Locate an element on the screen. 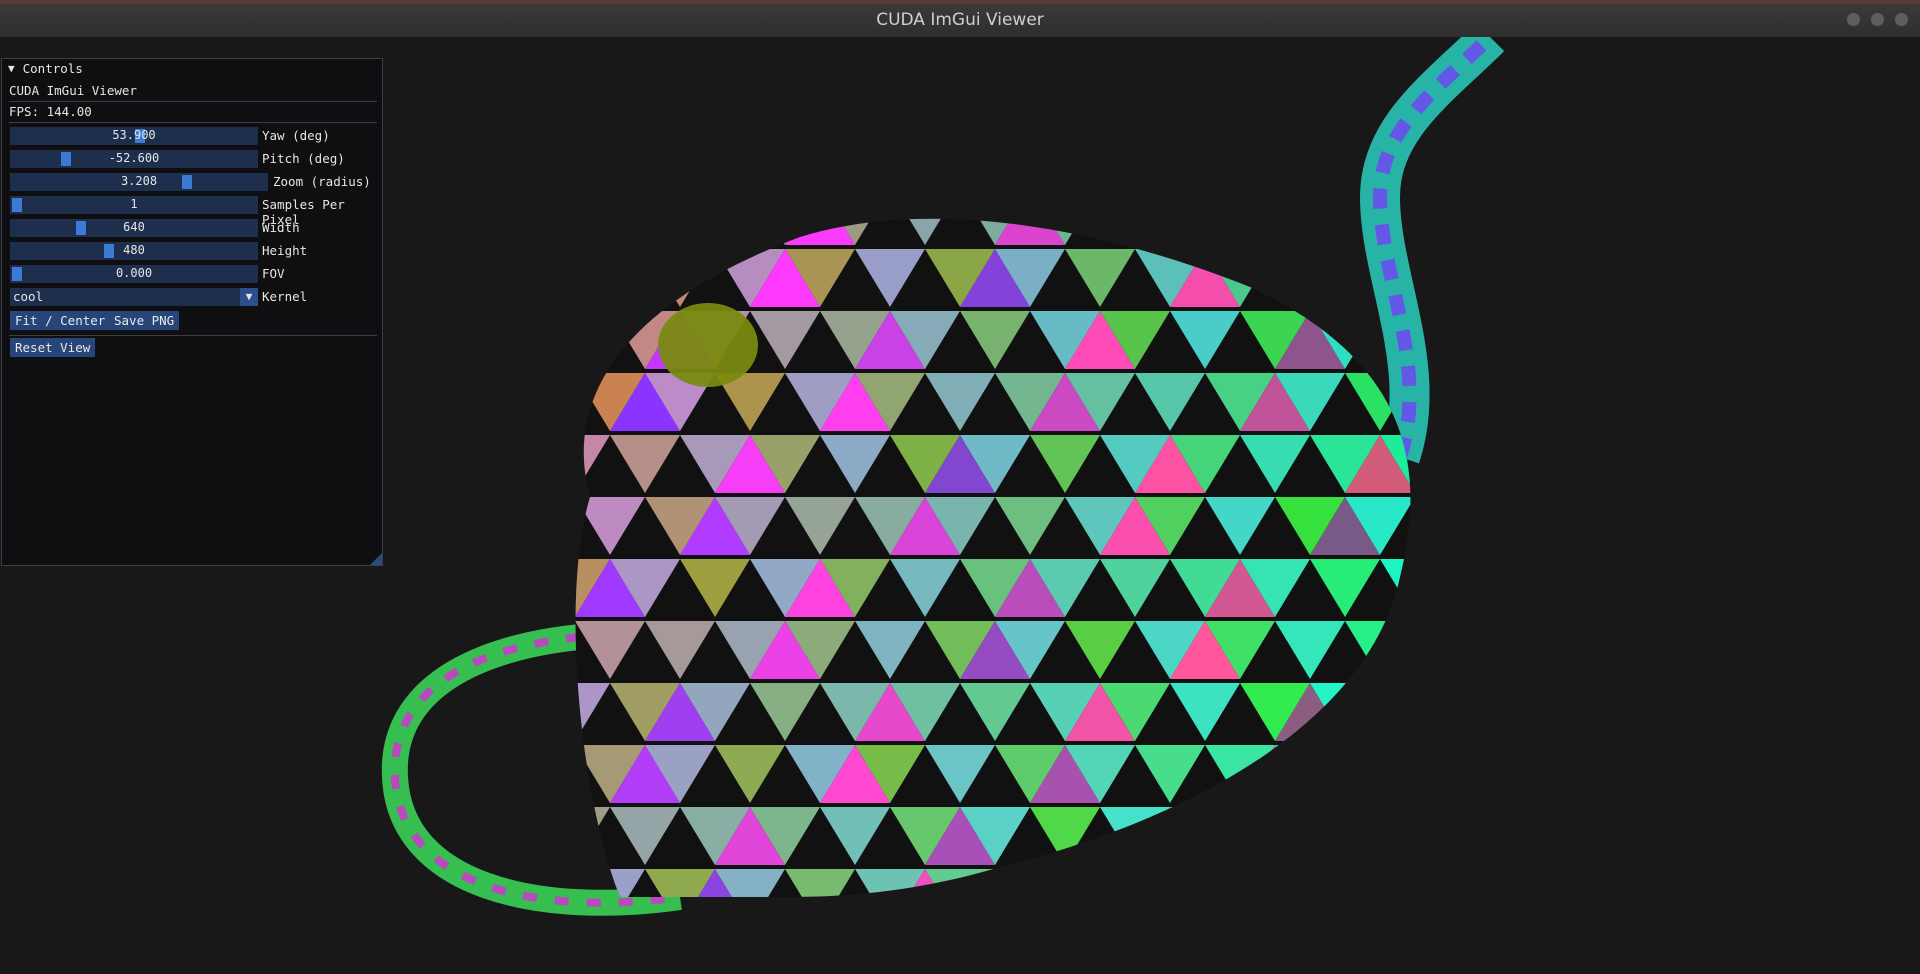 The height and width of the screenshot is (974, 1920). chevron-down-icon: ▼ is located at coordinates (249, 297).